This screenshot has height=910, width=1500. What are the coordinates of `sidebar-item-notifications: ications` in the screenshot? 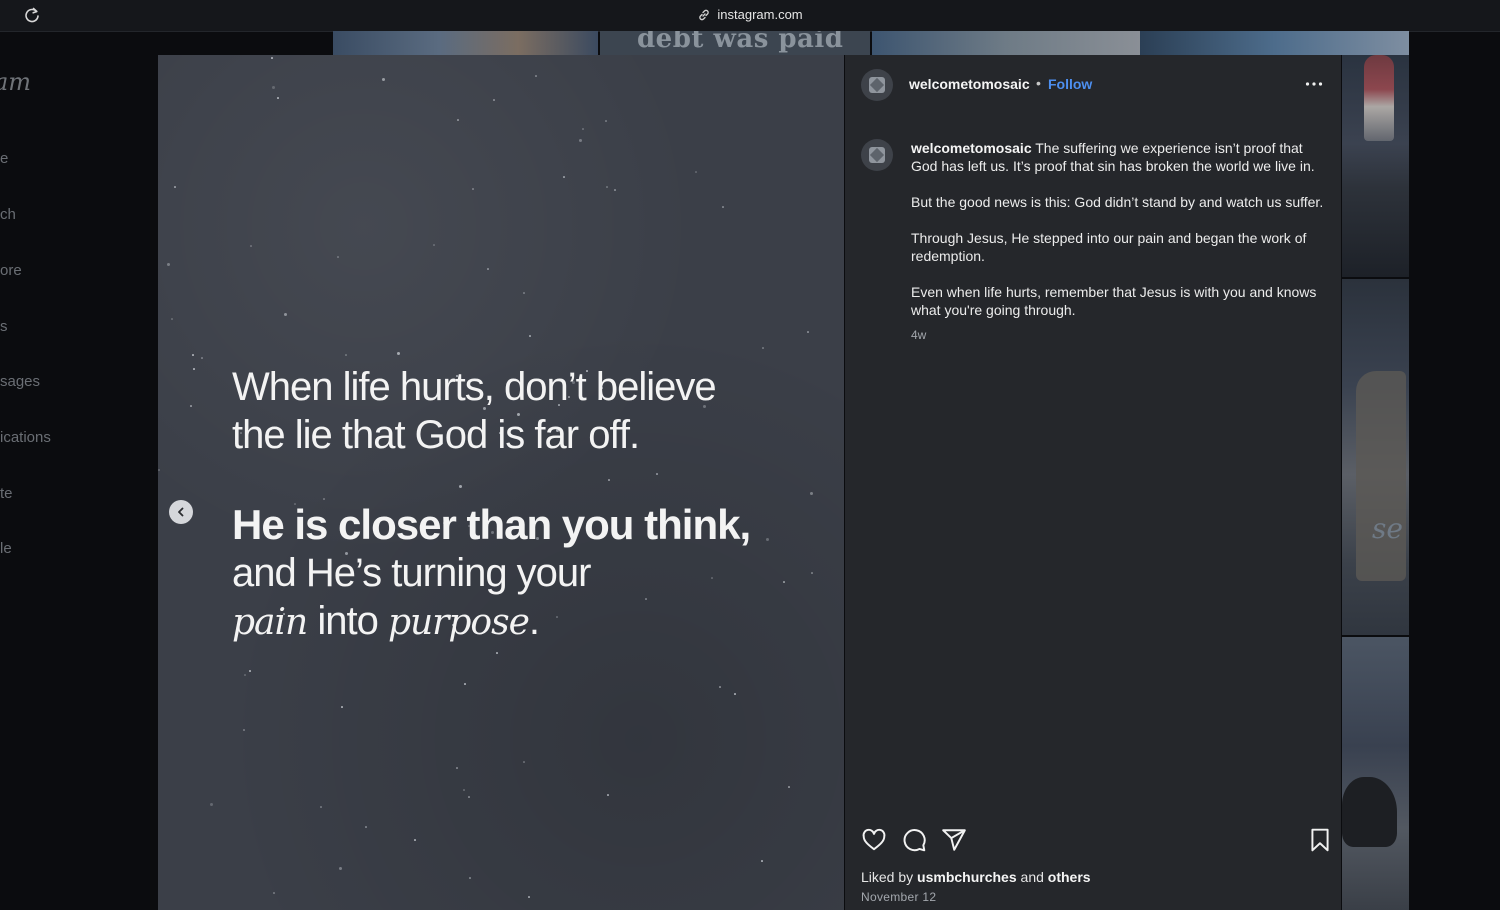 It's located at (25, 437).